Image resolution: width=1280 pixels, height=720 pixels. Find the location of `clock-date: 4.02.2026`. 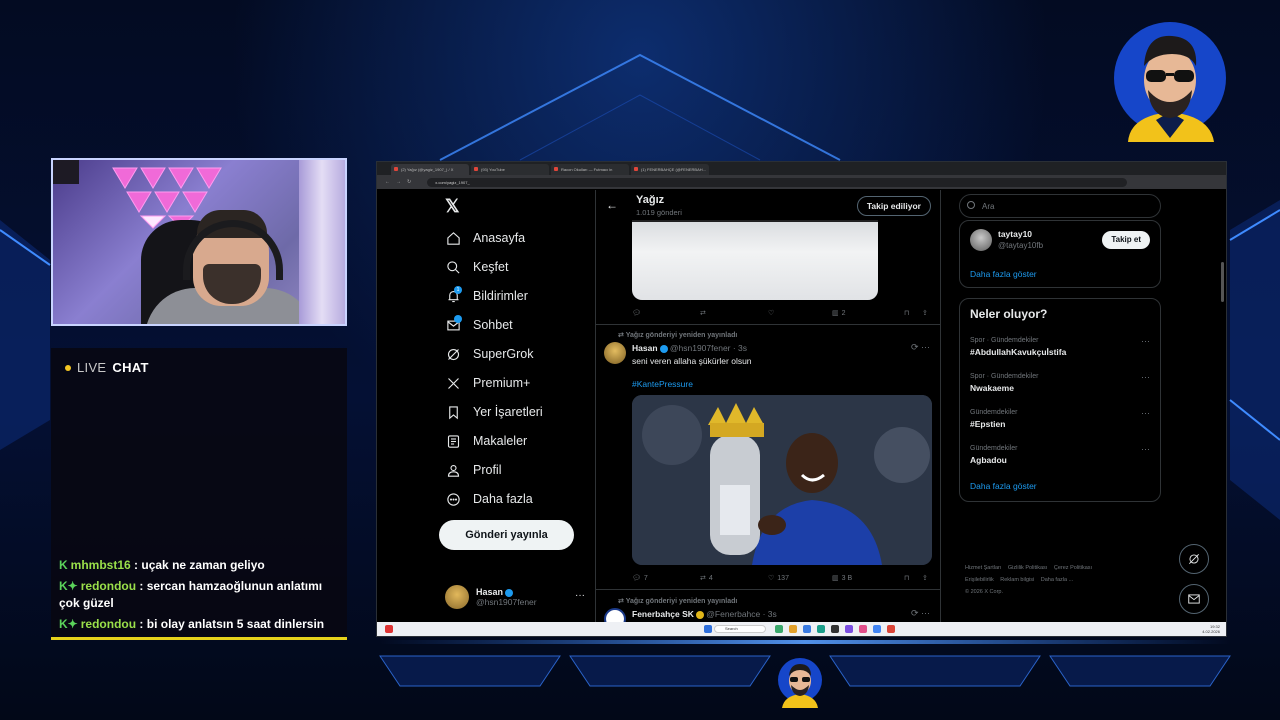

clock-date: 4.02.2026 is located at coordinates (1211, 631).